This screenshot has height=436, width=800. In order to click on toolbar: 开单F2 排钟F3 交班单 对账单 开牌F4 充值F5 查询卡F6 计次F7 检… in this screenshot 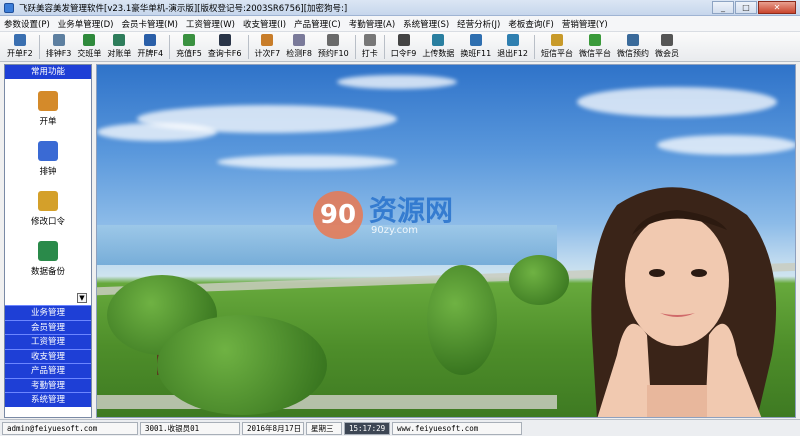, I will do `click(400, 47)`.